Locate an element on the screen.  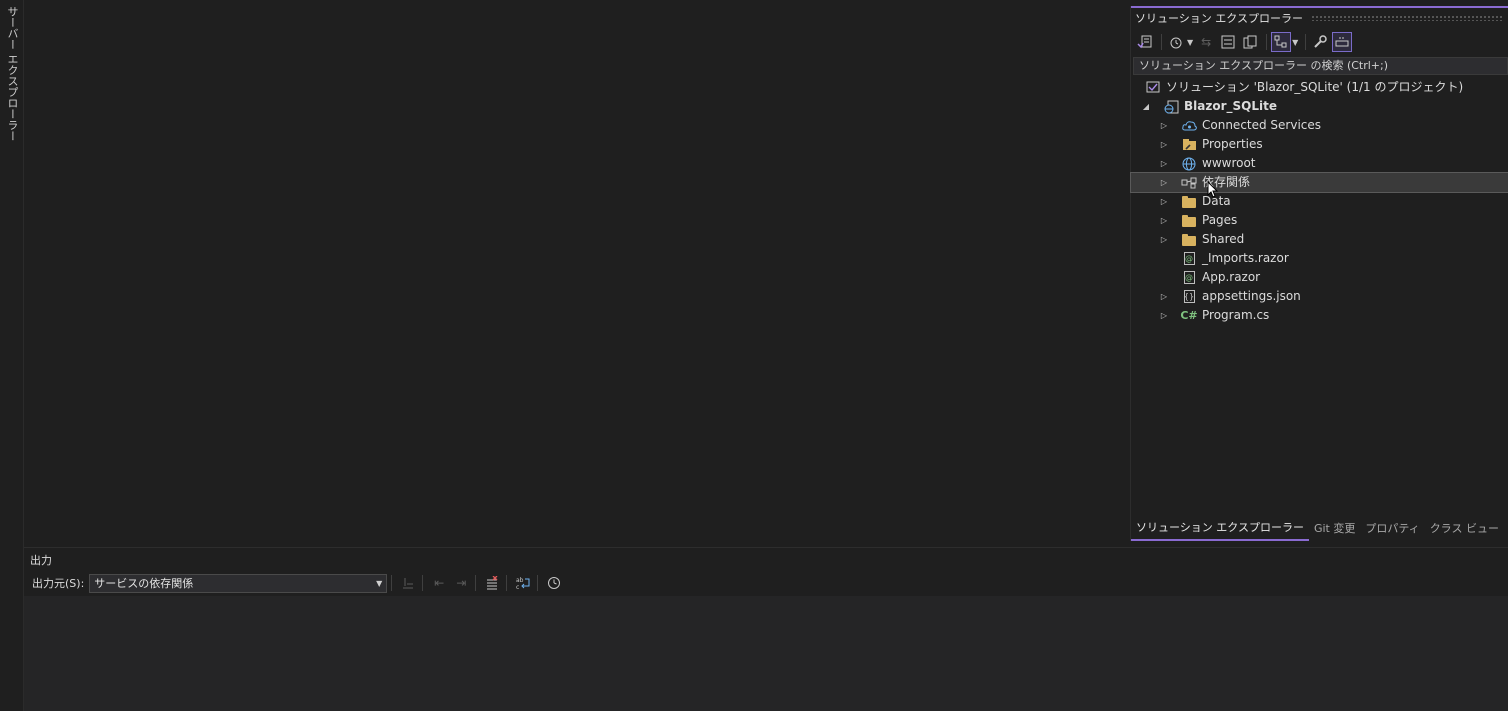
server-explorer-tab: サーバー エクスプローラー is located at coordinates (12, 74).